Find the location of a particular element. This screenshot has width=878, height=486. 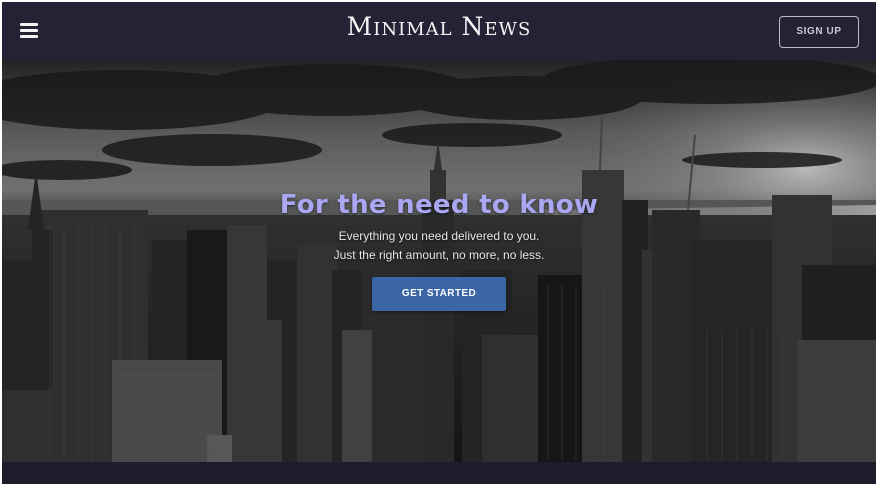

hero-headline: For the need to know is located at coordinates (439, 205).